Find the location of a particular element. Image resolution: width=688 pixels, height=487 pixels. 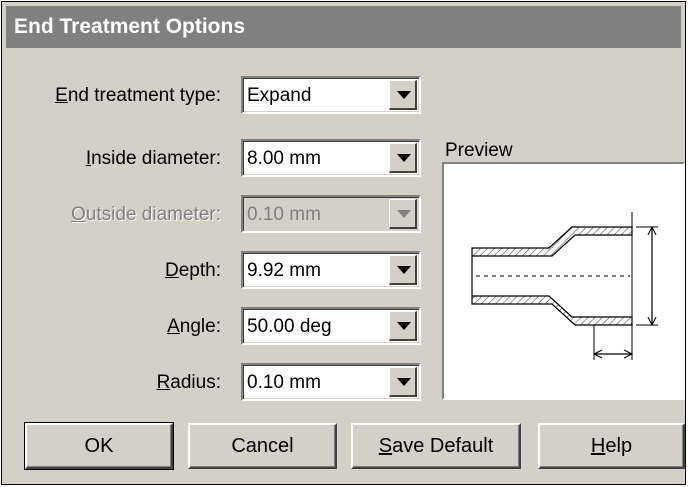

mnemonic: D is located at coordinates (172, 270).